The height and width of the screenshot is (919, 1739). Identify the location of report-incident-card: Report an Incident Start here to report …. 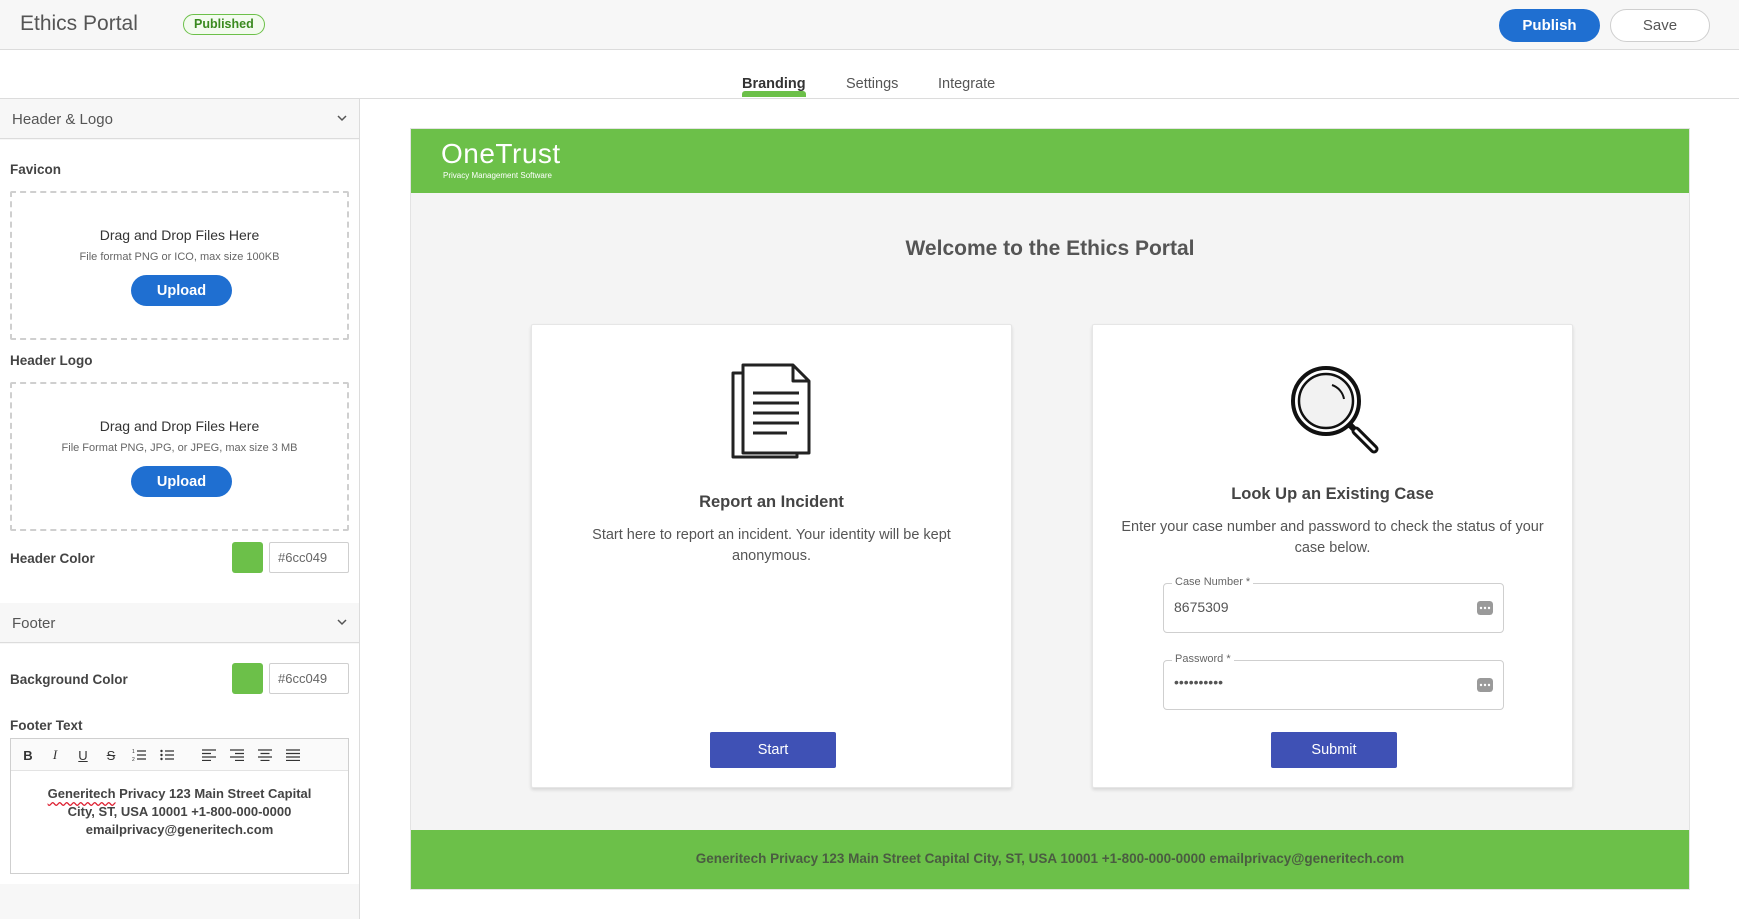
(771, 556).